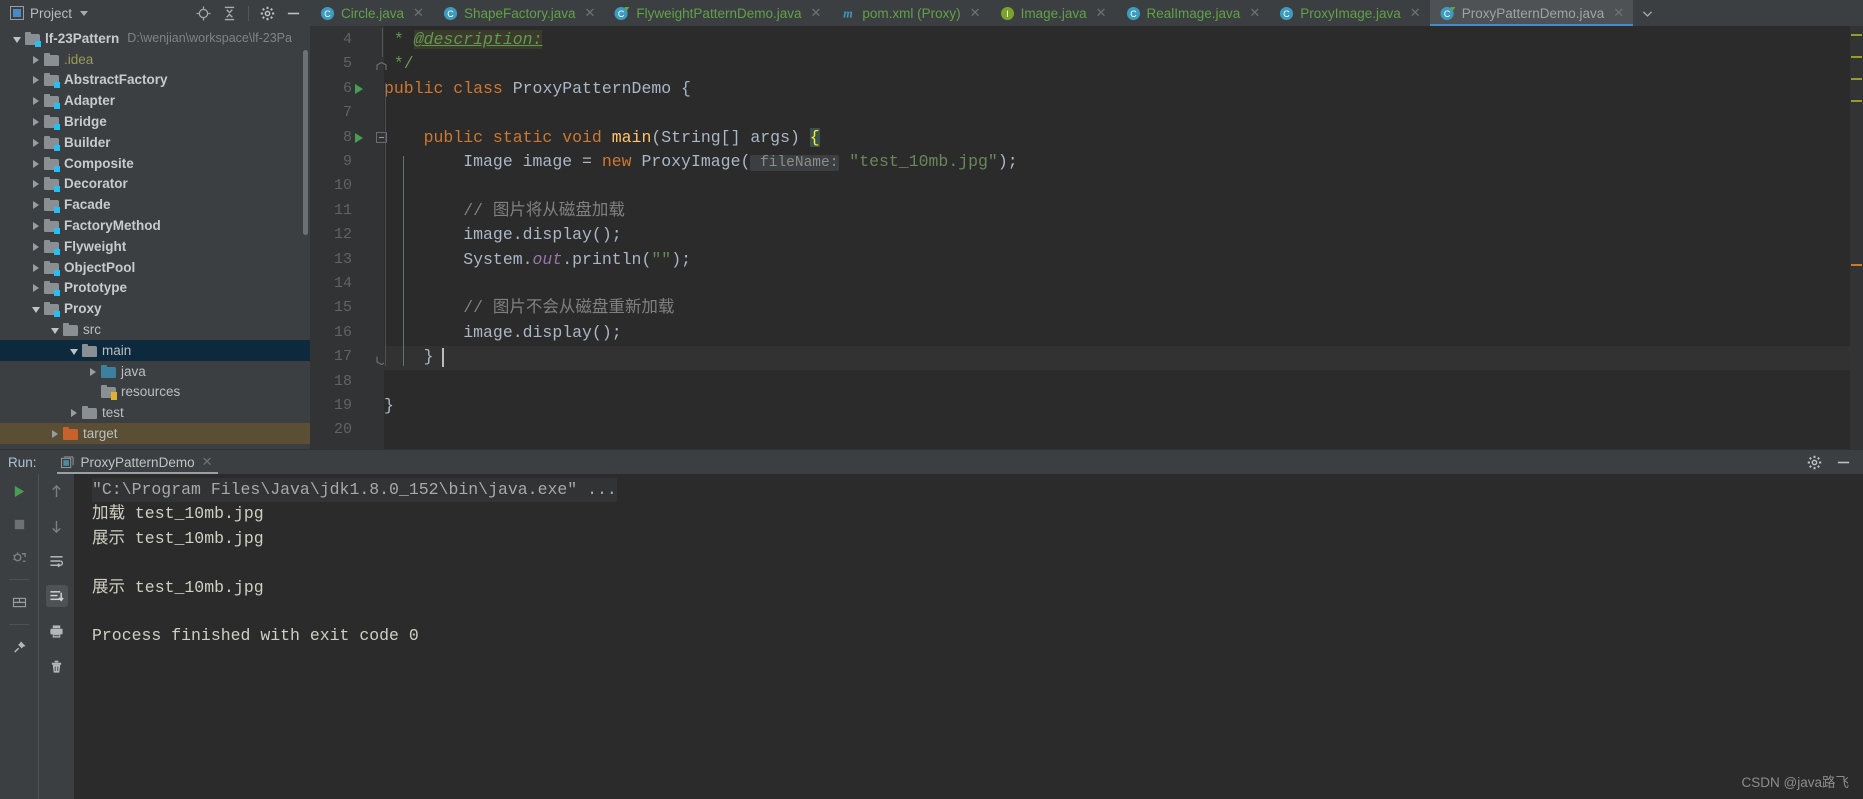 The image size is (1863, 799). Describe the element at coordinates (155, 308) in the screenshot. I see `tree-item-proxy: Proxy` at that location.